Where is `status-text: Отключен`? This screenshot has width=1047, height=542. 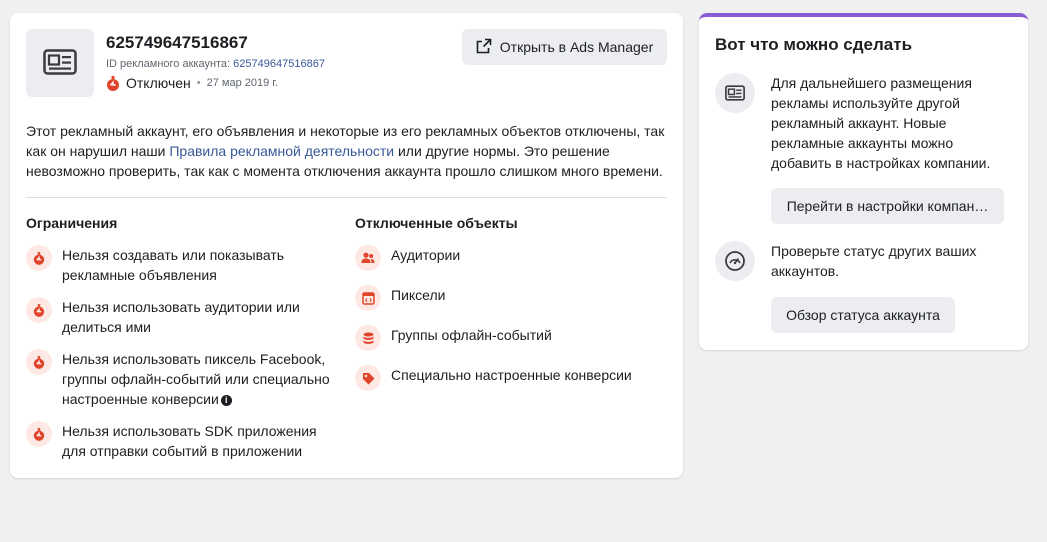
status-text: Отключен is located at coordinates (158, 83).